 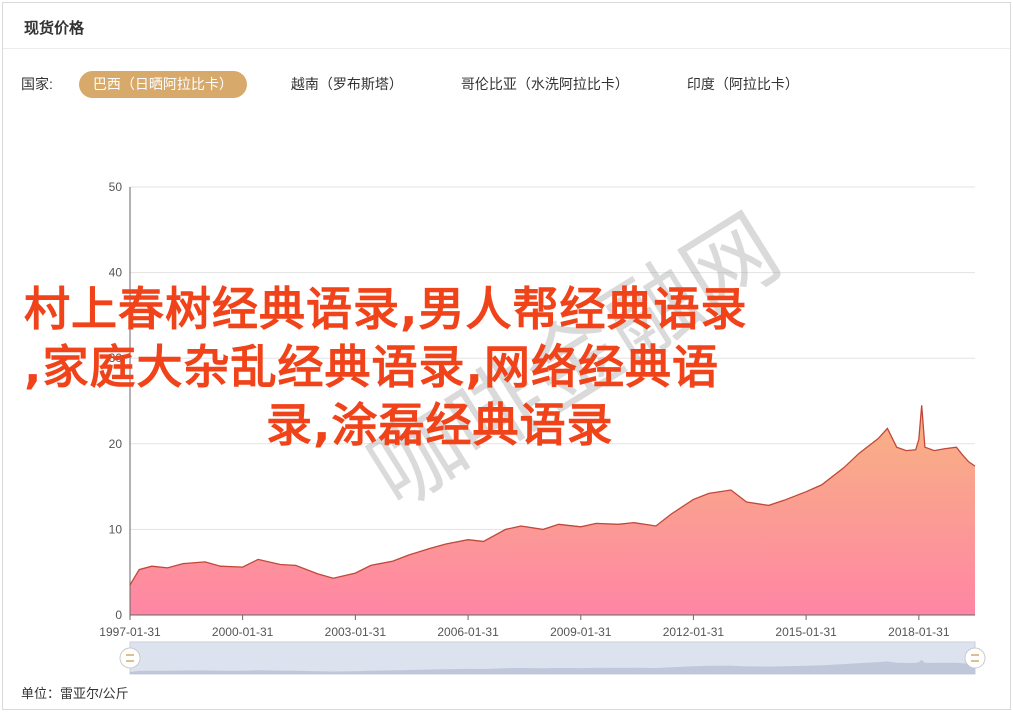 What do you see at coordinates (130, 658) in the screenshot?
I see `zoom-handle-left` at bounding box center [130, 658].